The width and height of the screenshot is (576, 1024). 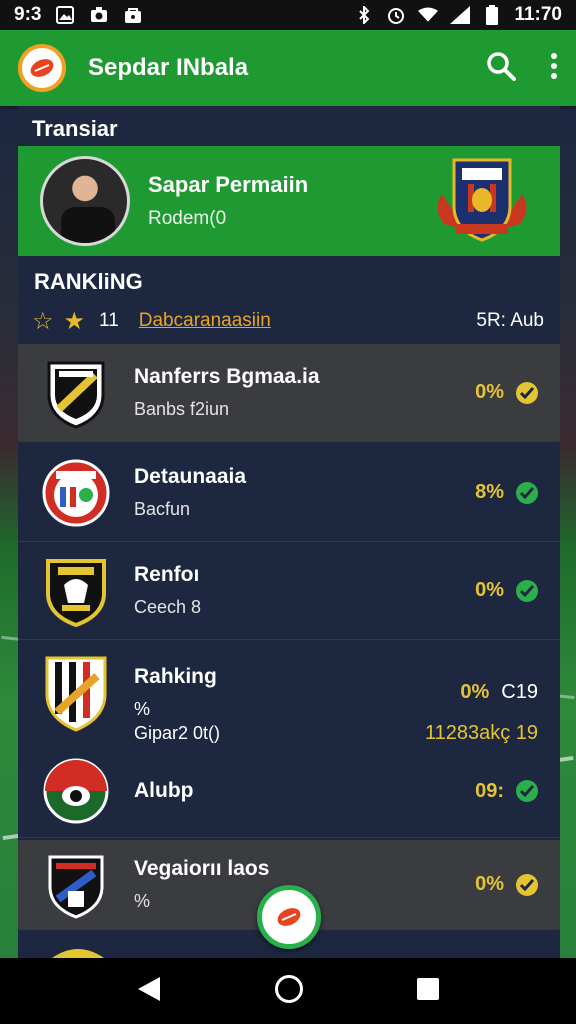 I want to click on item-value: 11283akç 19, so click(x=481, y=733).